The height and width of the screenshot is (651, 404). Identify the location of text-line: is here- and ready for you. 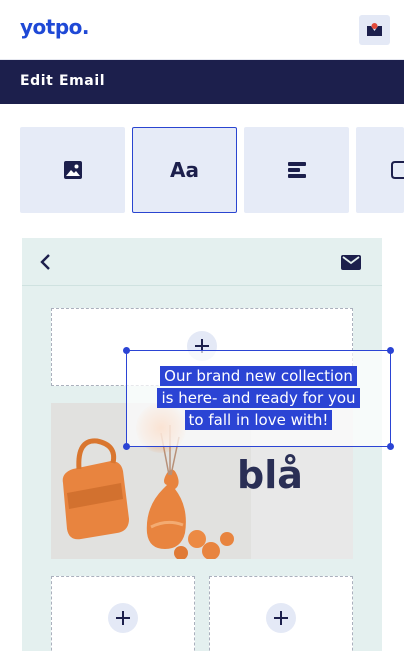
(258, 398).